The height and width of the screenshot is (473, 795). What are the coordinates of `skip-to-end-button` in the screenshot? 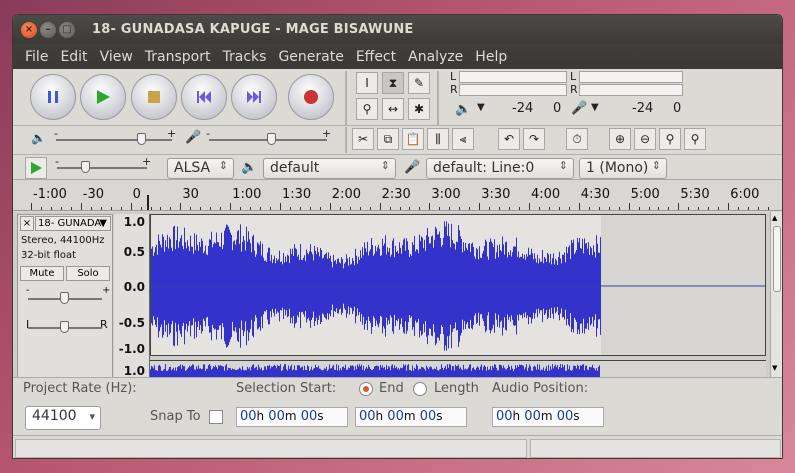 It's located at (254, 97).